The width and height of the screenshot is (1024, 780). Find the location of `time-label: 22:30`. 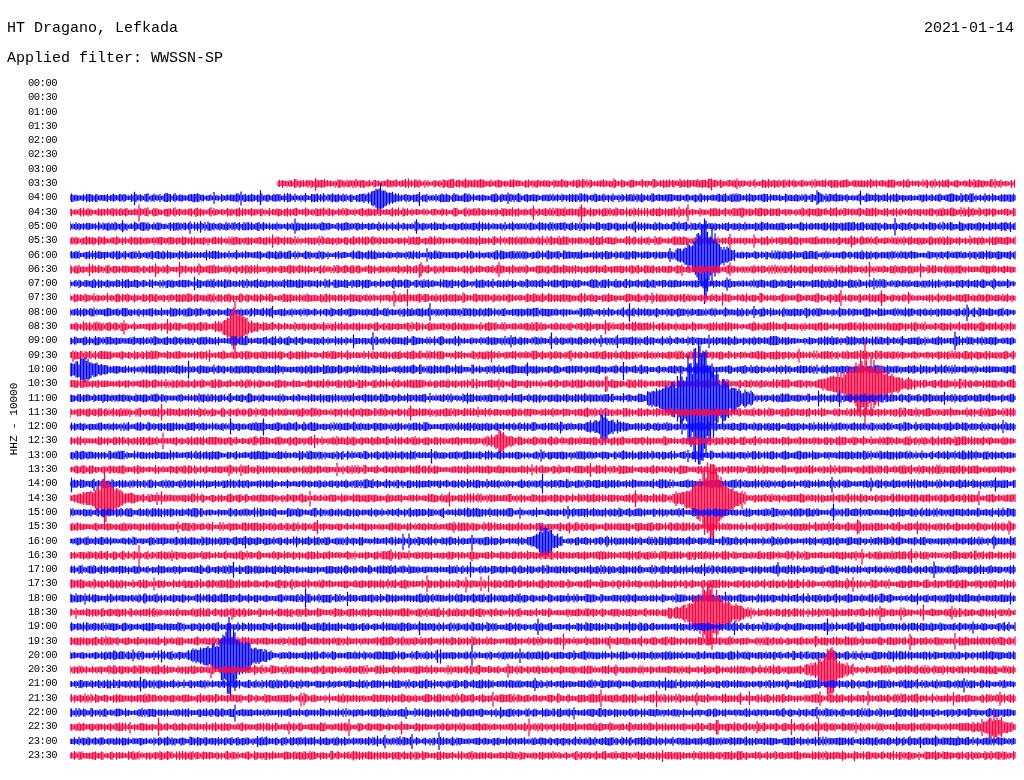

time-label: 22:30 is located at coordinates (43, 726).